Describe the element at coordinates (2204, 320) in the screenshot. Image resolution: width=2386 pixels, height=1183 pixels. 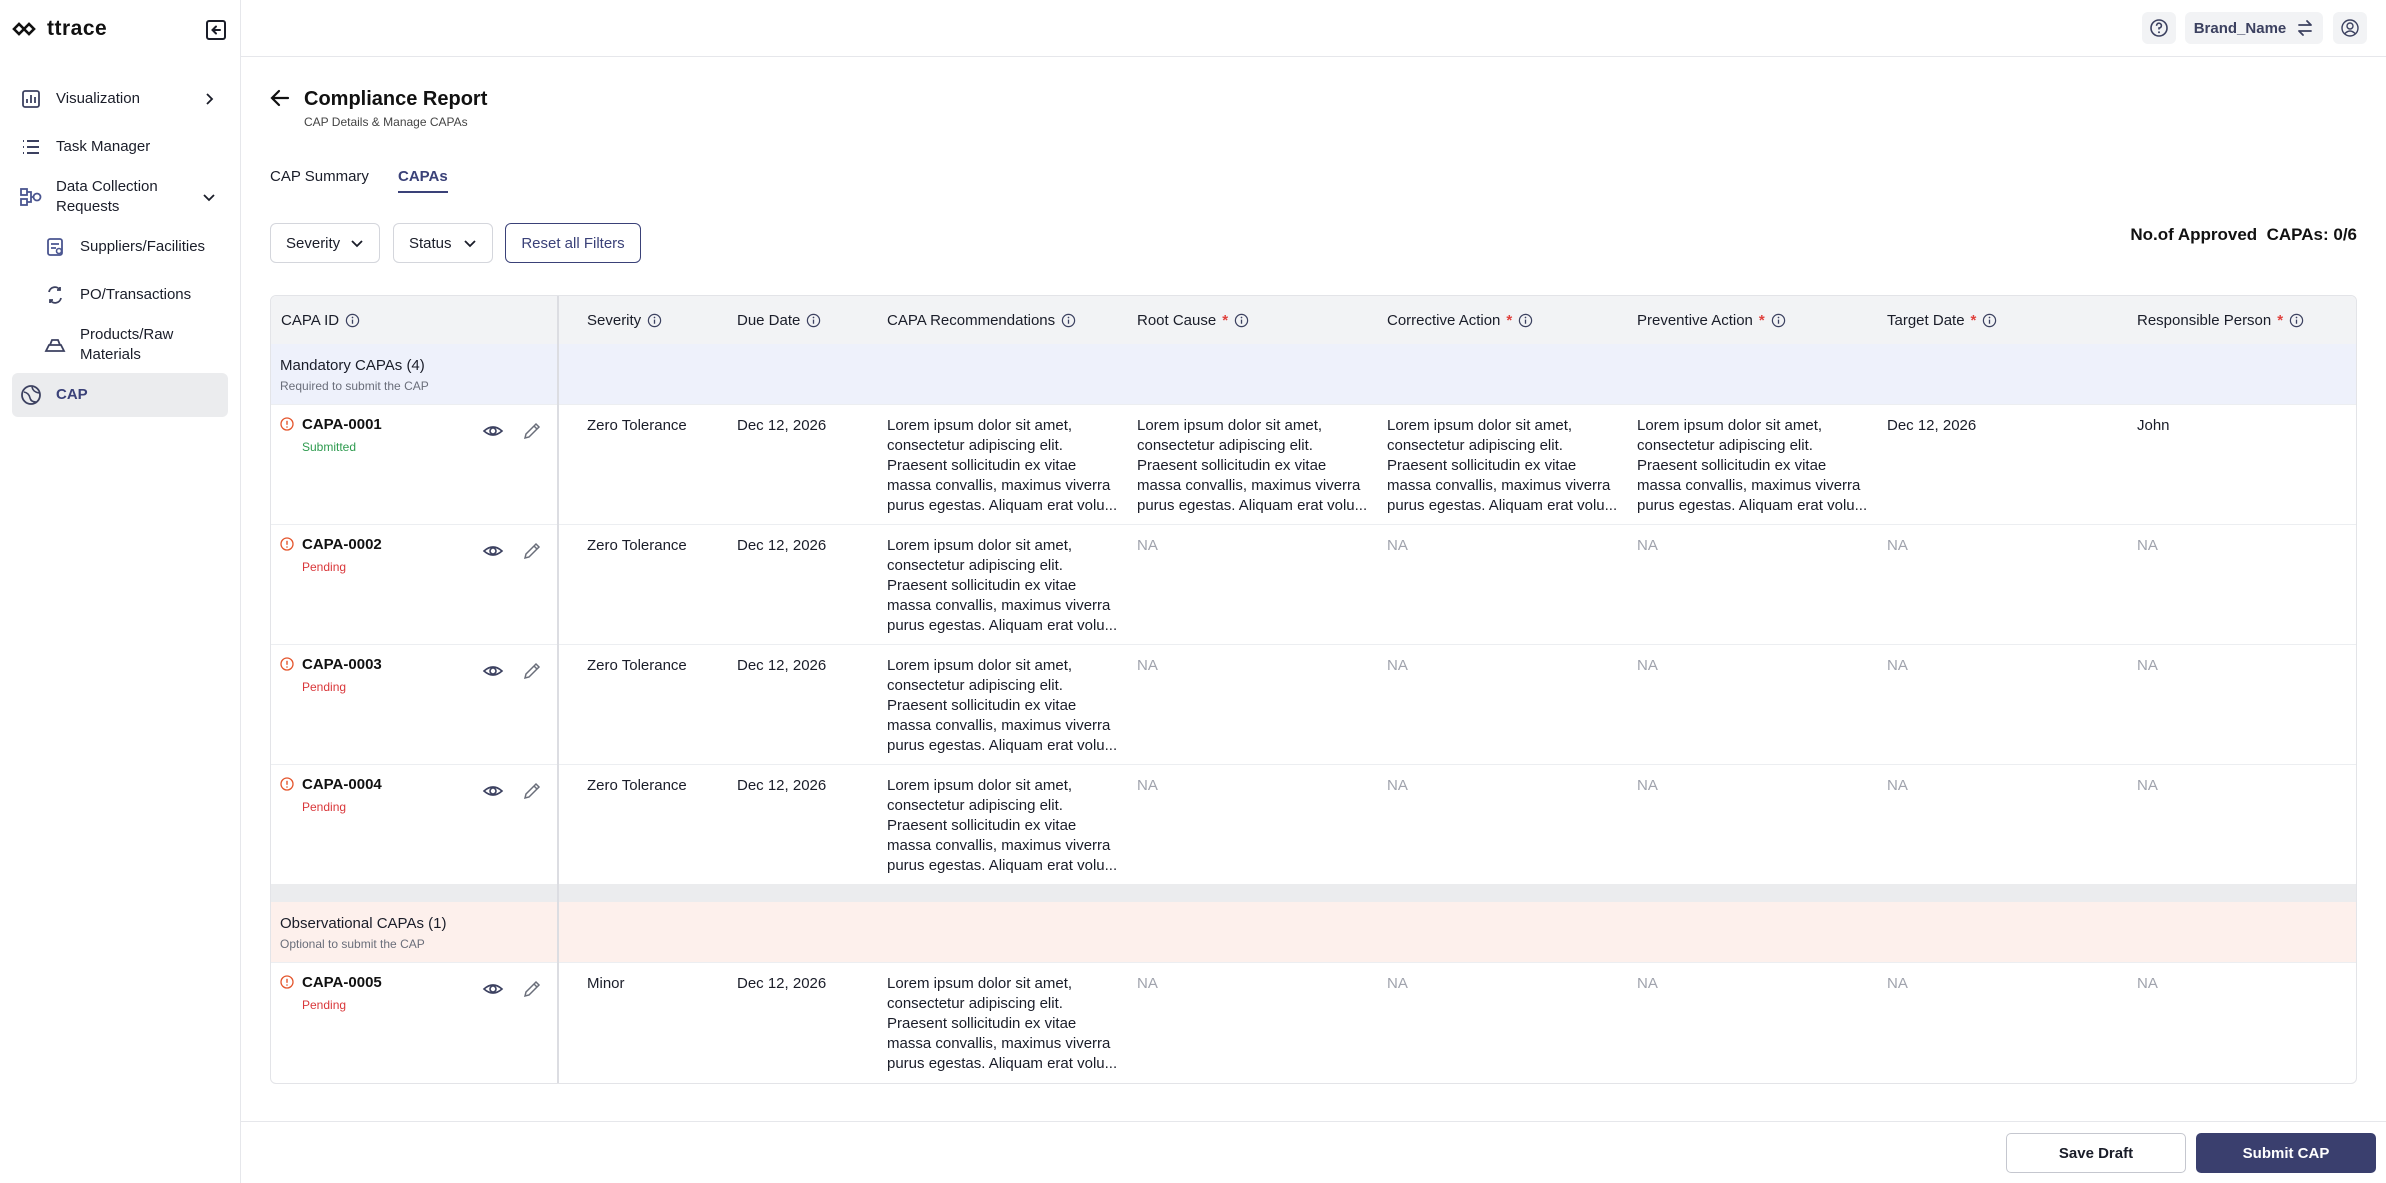
I see `column-header-label: Responsible Person` at that location.